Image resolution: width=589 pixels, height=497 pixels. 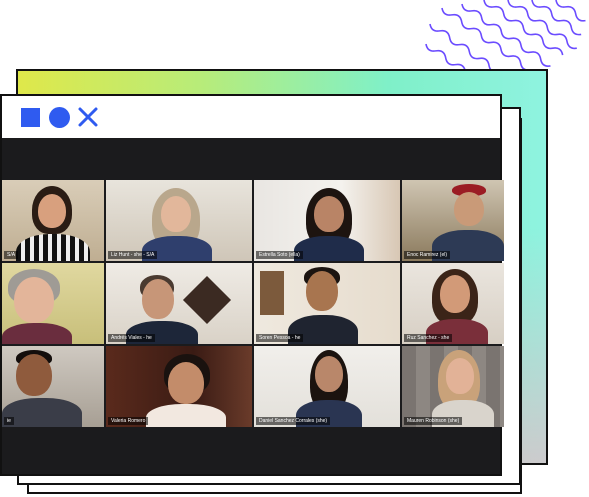 I want to click on participant-name-label: Enoc Ramirez (el), so click(x=427, y=255).